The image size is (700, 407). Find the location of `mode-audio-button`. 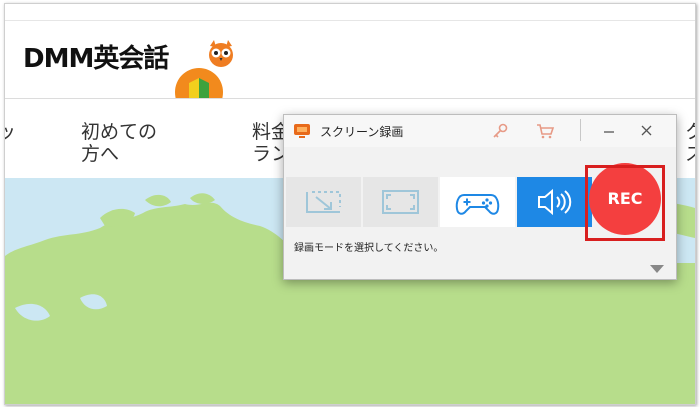

mode-audio-button is located at coordinates (554, 202).